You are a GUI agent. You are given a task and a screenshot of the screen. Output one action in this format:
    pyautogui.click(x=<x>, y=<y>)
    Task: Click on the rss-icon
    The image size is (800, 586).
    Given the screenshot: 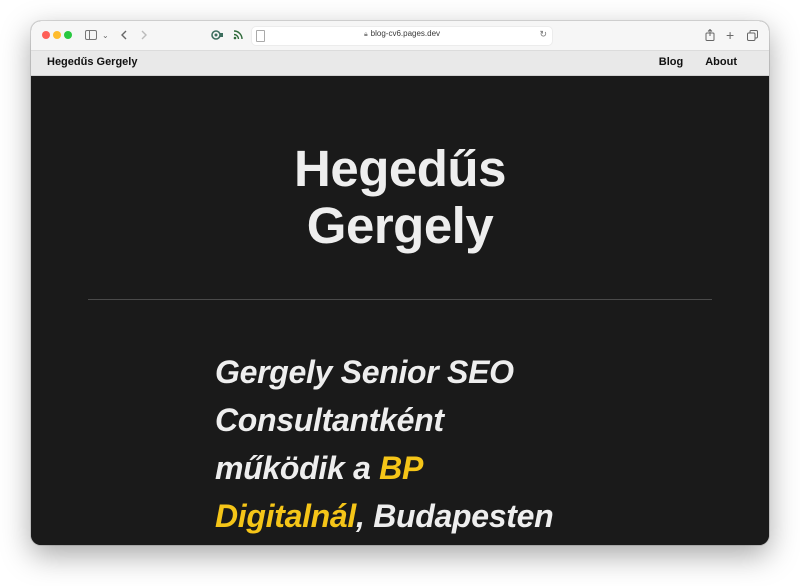 What is the action you would take?
    pyautogui.click(x=238, y=35)
    